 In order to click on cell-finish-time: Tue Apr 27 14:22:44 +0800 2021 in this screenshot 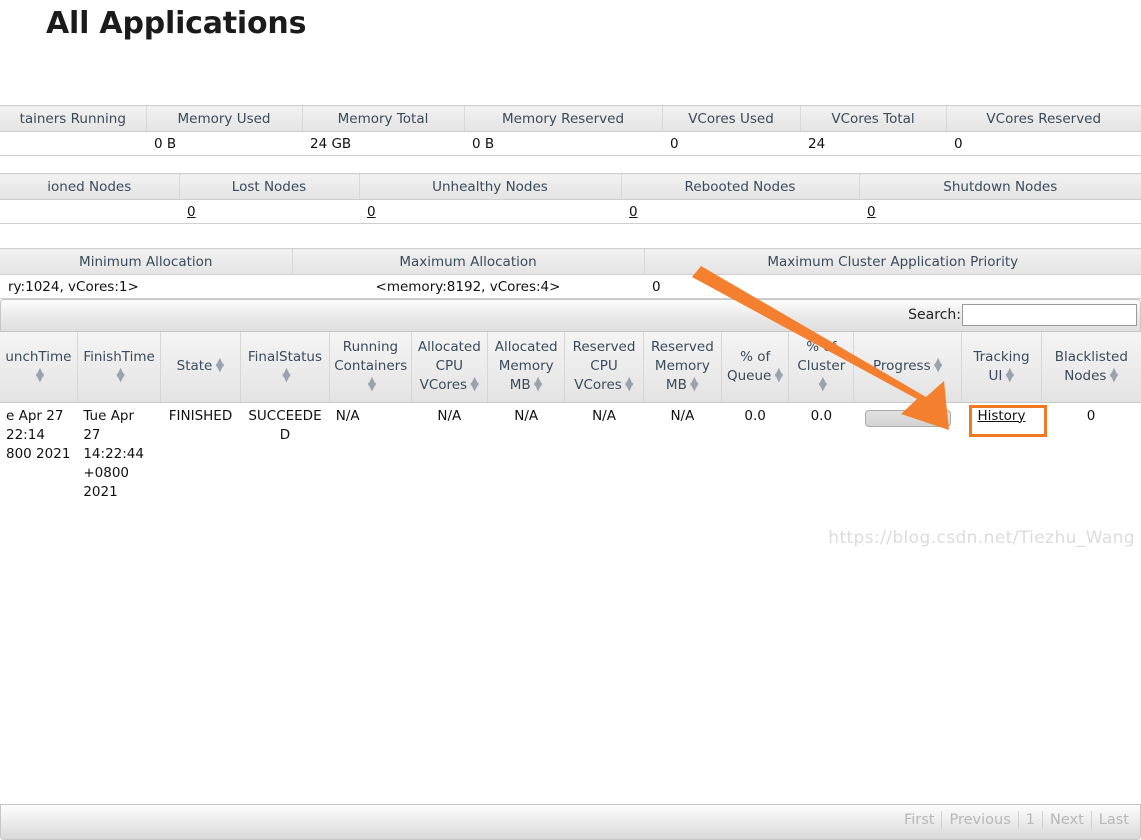, I will do `click(119, 454)`.